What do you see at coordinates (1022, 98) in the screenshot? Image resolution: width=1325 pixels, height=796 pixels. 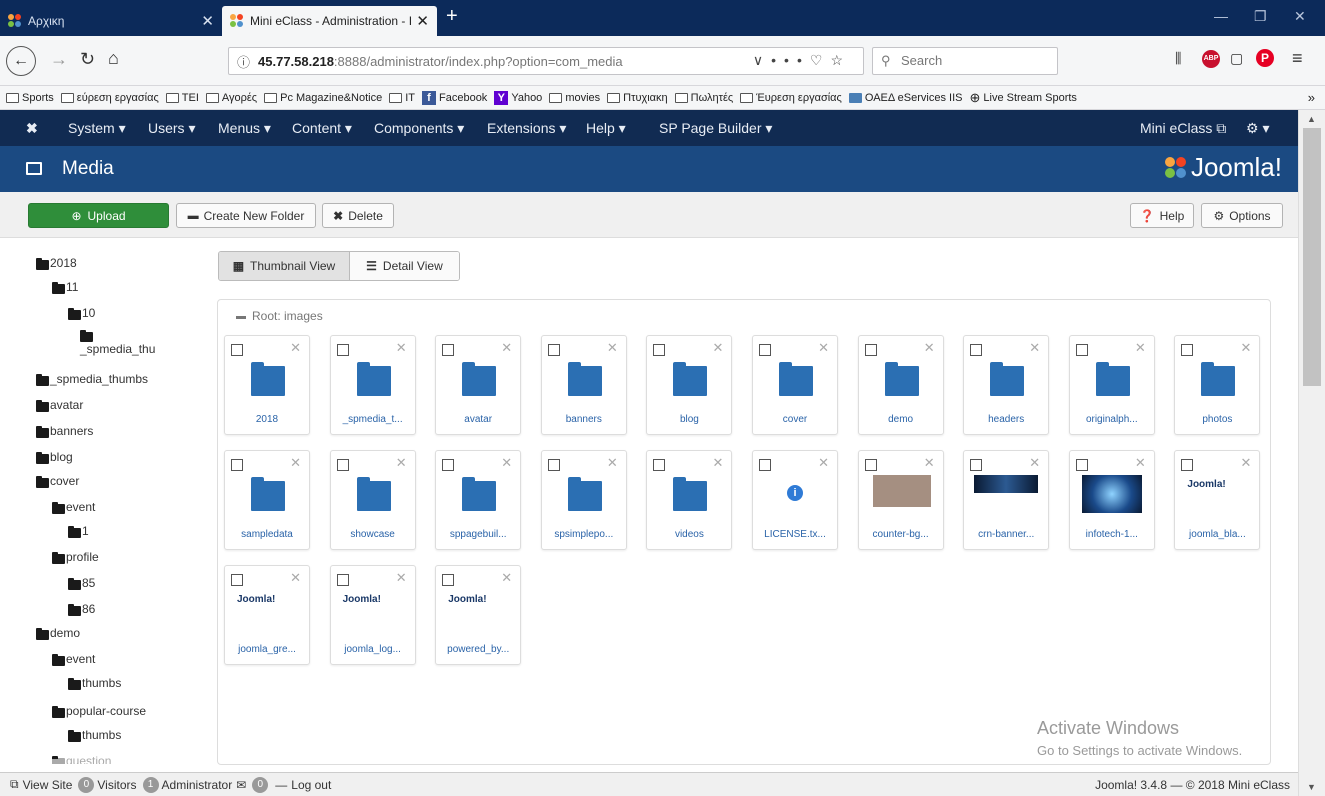 I see `bookmark-live-stream: ⊕ Live Stream Sports` at bounding box center [1022, 98].